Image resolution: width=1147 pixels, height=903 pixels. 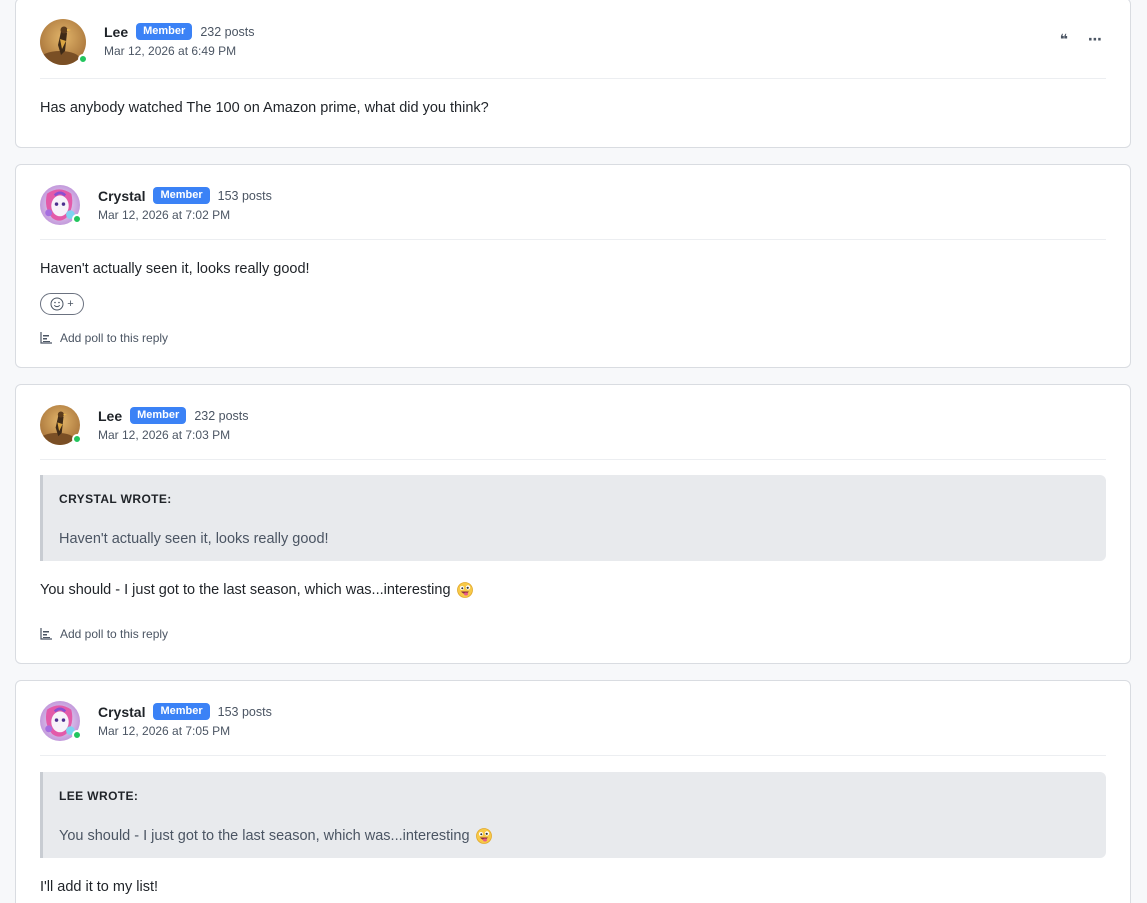 What do you see at coordinates (1095, 39) in the screenshot?
I see `more-options-icon: ⋯` at bounding box center [1095, 39].